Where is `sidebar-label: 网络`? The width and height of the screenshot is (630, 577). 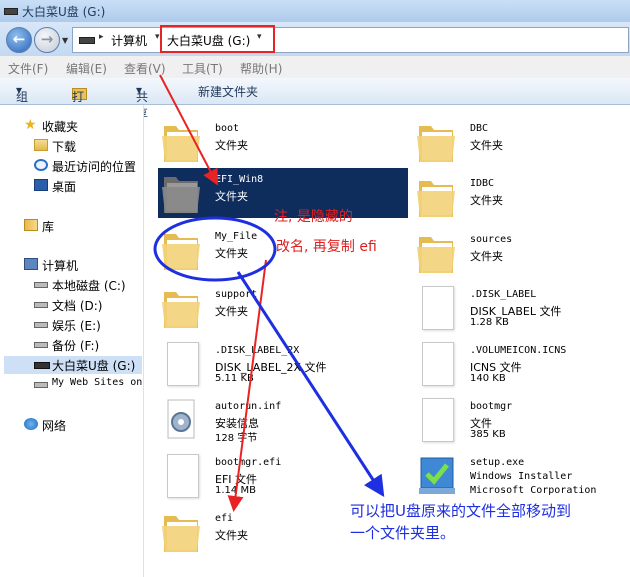 sidebar-label: 网络 is located at coordinates (54, 426).